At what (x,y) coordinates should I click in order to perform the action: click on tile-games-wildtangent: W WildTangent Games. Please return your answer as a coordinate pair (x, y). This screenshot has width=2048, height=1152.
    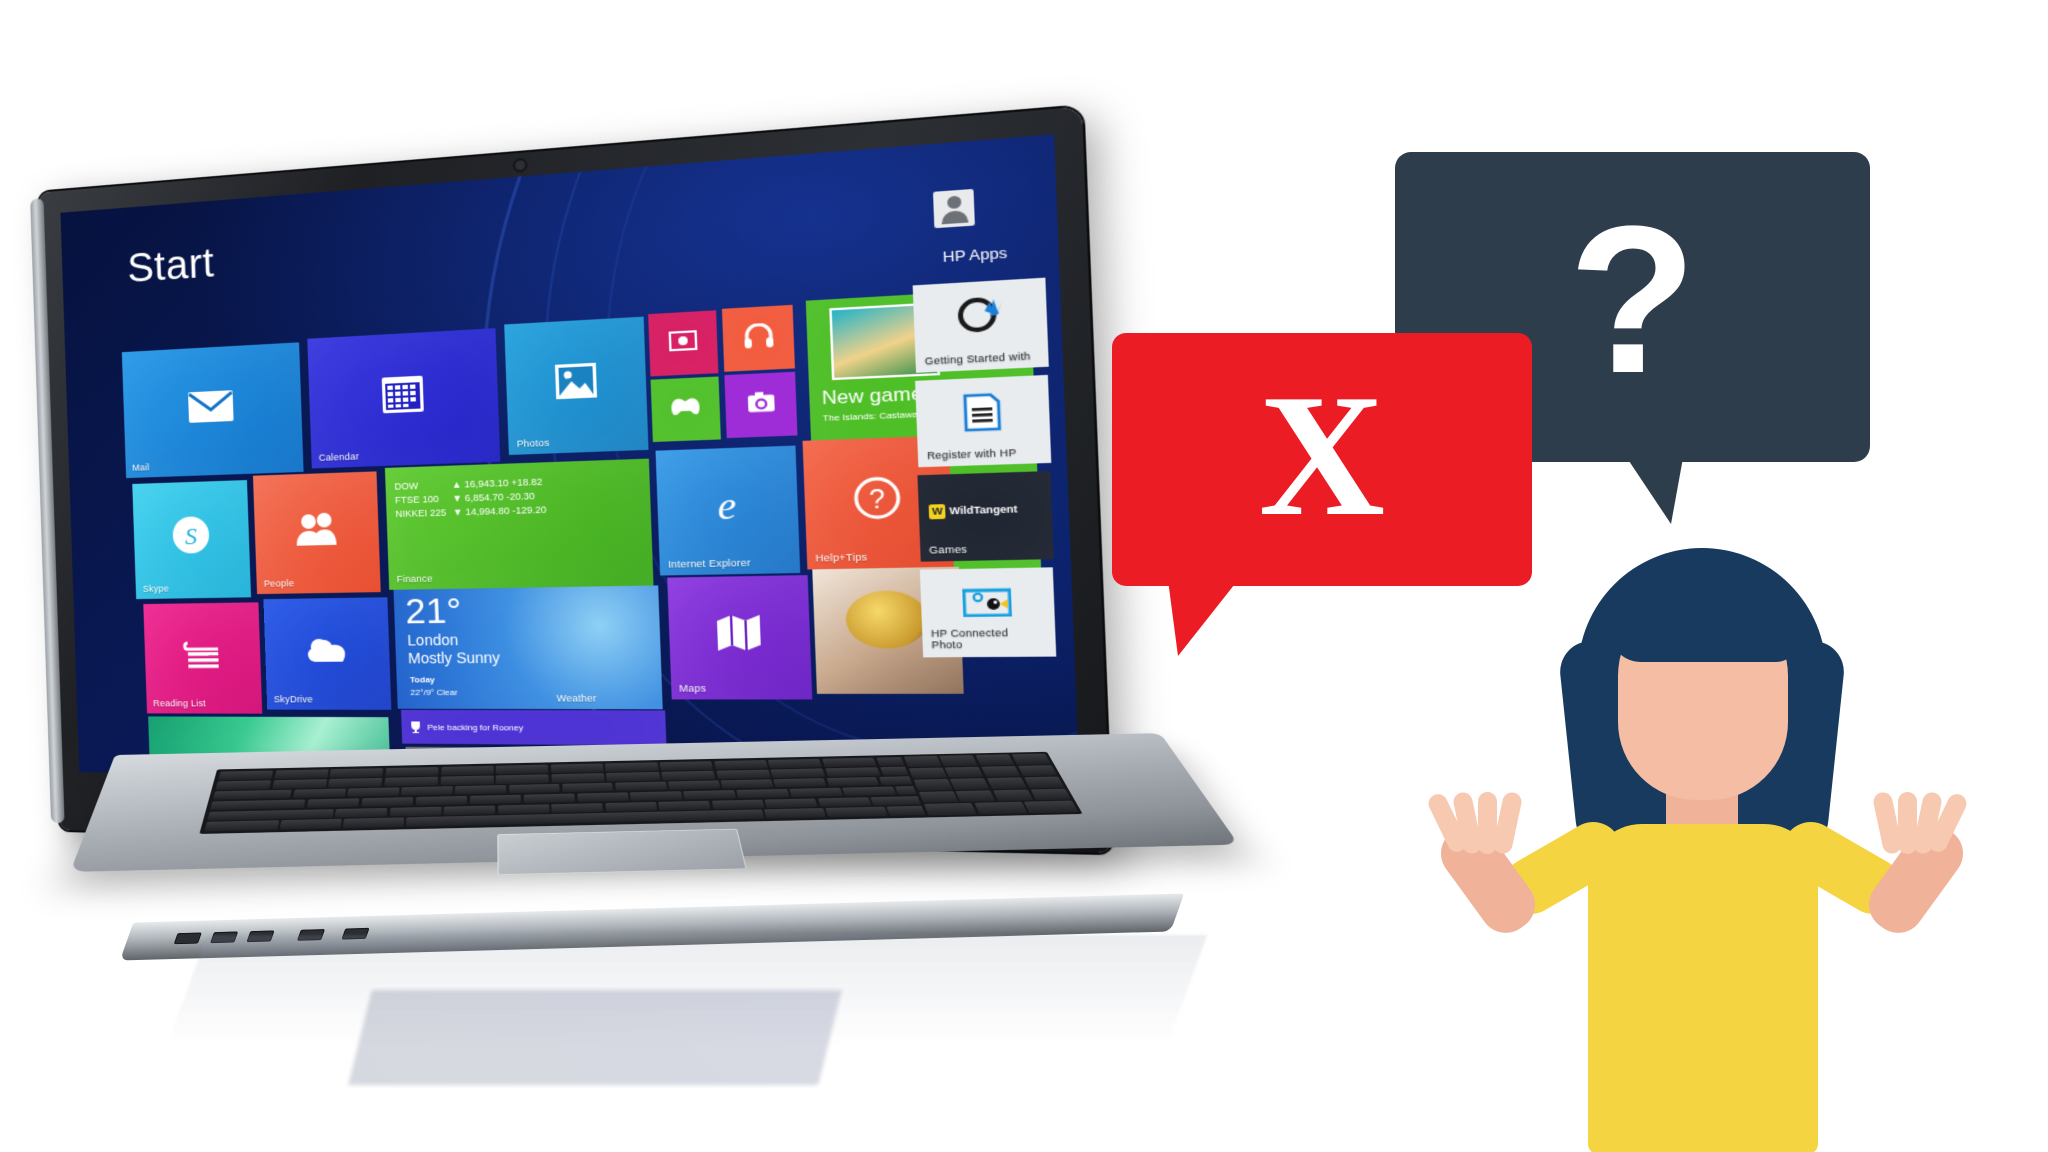
    Looking at the image, I should click on (985, 516).